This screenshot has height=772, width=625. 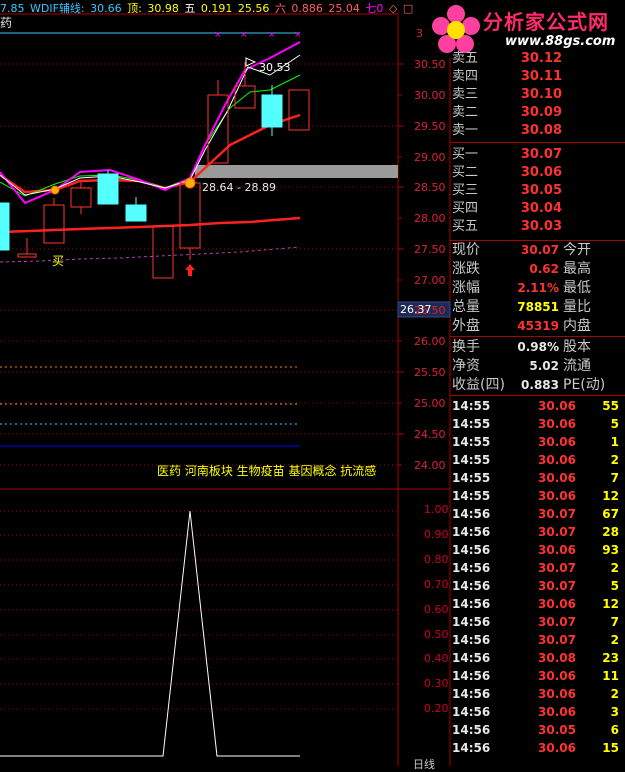 What do you see at coordinates (610, 676) in the screenshot?
I see `tick-volume: 11` at bounding box center [610, 676].